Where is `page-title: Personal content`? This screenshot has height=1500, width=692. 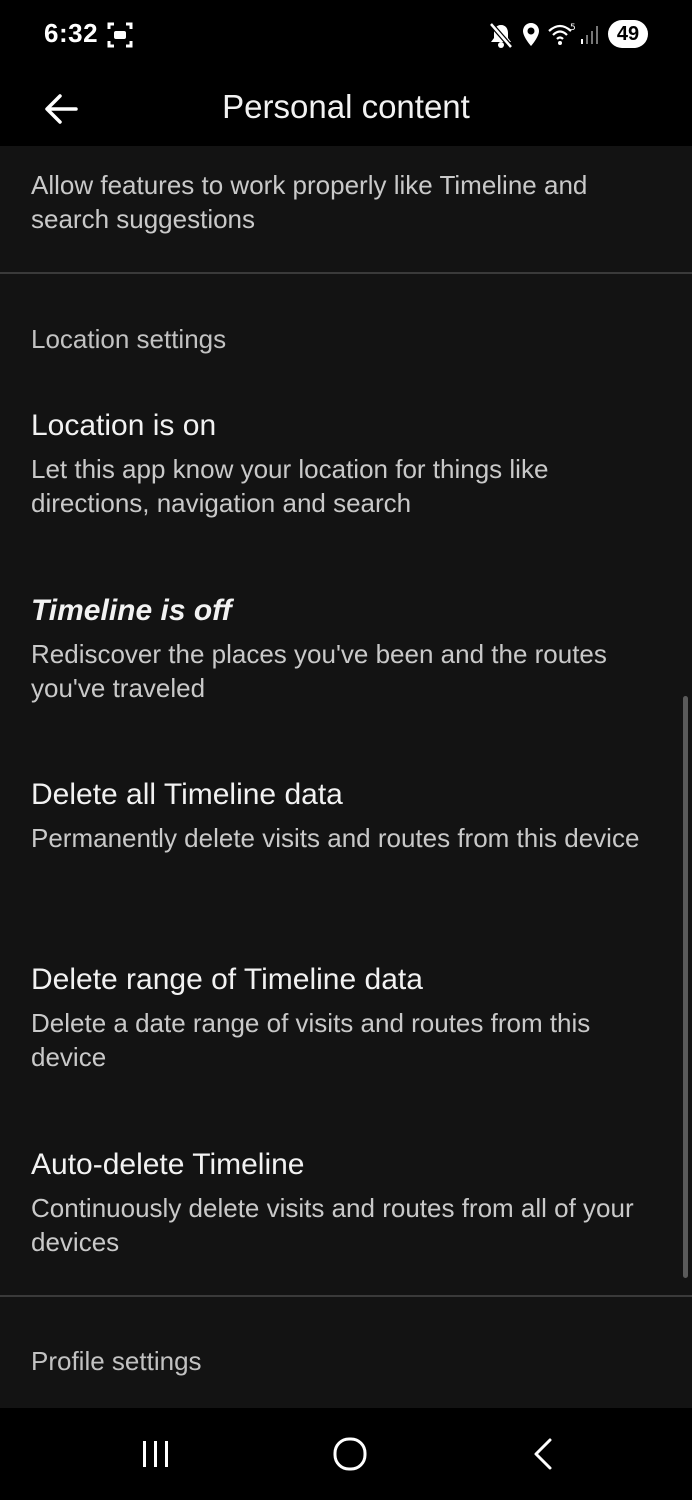
page-title: Personal content is located at coordinates (346, 106).